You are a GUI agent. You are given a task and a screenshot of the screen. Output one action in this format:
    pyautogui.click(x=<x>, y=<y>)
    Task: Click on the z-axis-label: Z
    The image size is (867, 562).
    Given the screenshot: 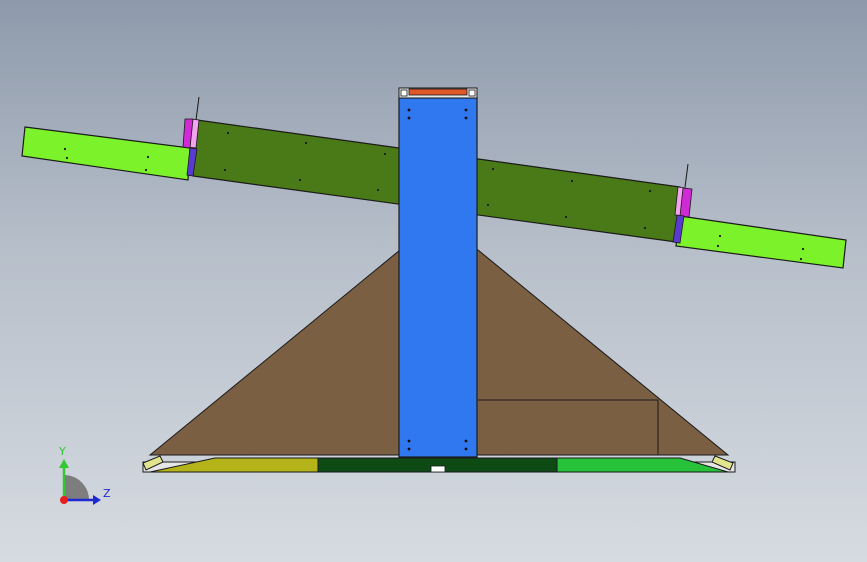 What is the action you would take?
    pyautogui.click(x=107, y=493)
    